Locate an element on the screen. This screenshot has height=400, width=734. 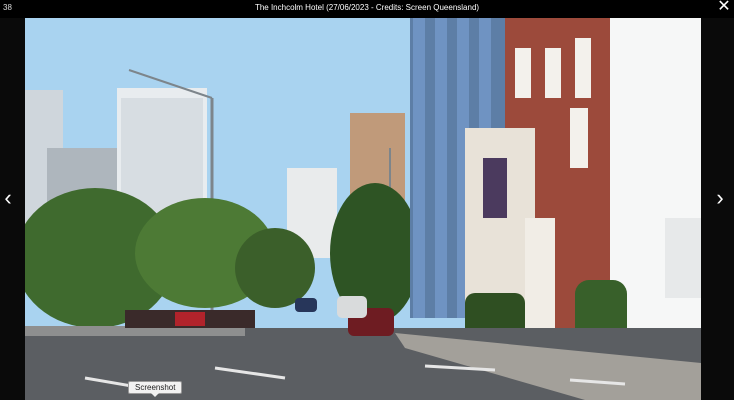
close-icon: ✕ is located at coordinates (724, 8).